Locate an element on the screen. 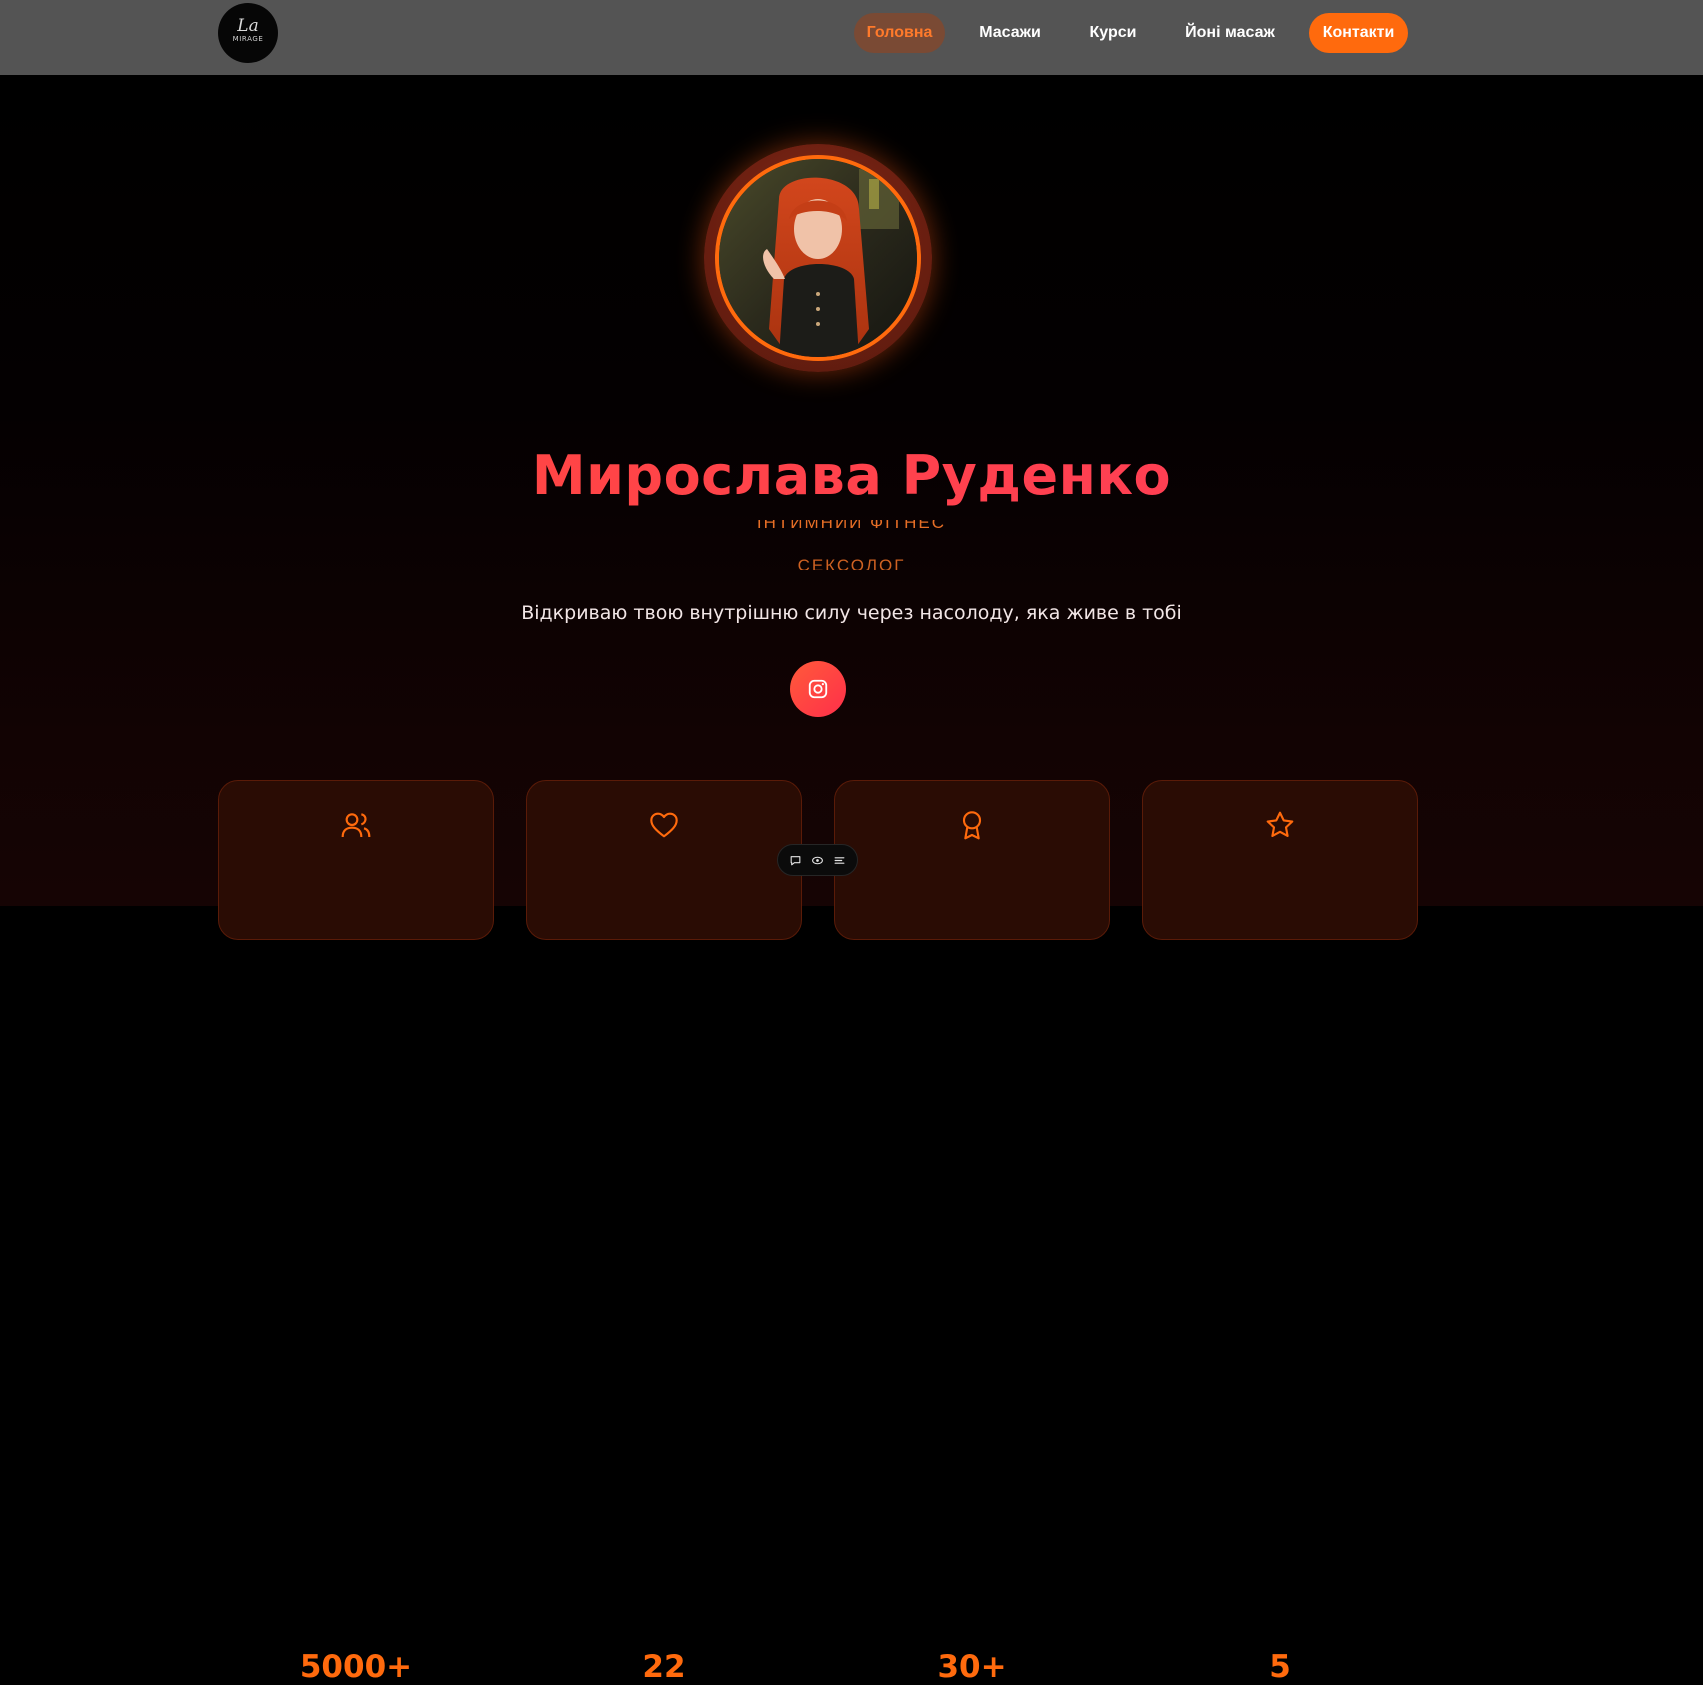  logo-script: La is located at coordinates (248, 26).